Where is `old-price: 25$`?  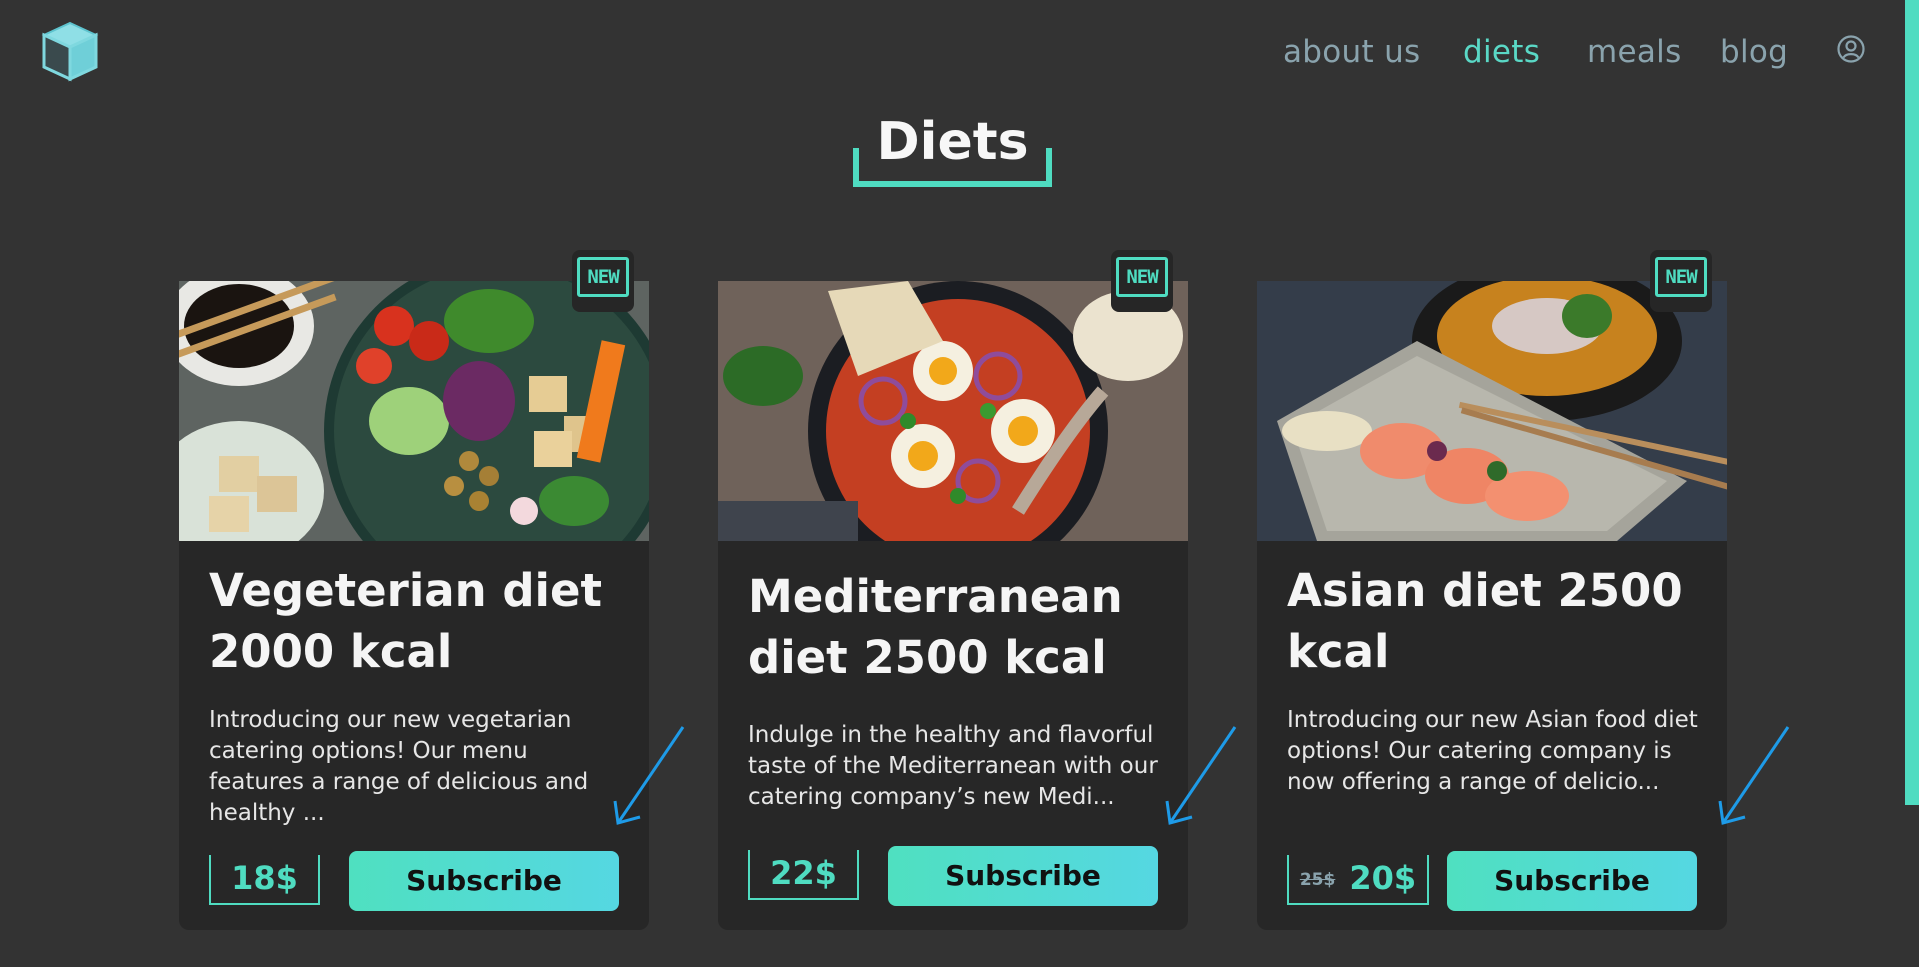
old-price: 25$ is located at coordinates (1317, 880).